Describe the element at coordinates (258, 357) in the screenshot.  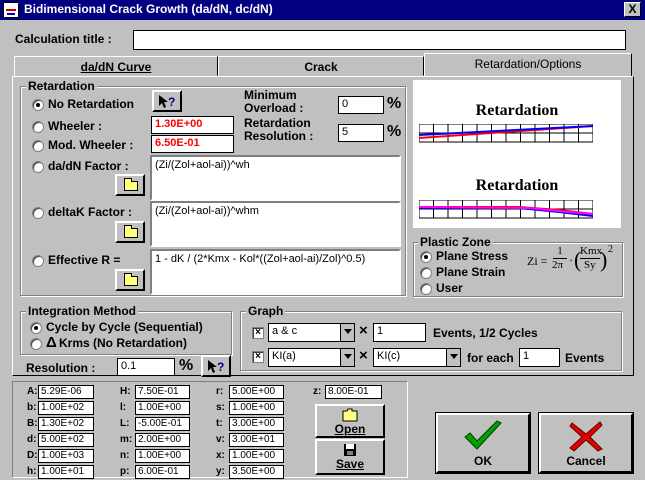
I see `graph-row2-checkbox: ×` at that location.